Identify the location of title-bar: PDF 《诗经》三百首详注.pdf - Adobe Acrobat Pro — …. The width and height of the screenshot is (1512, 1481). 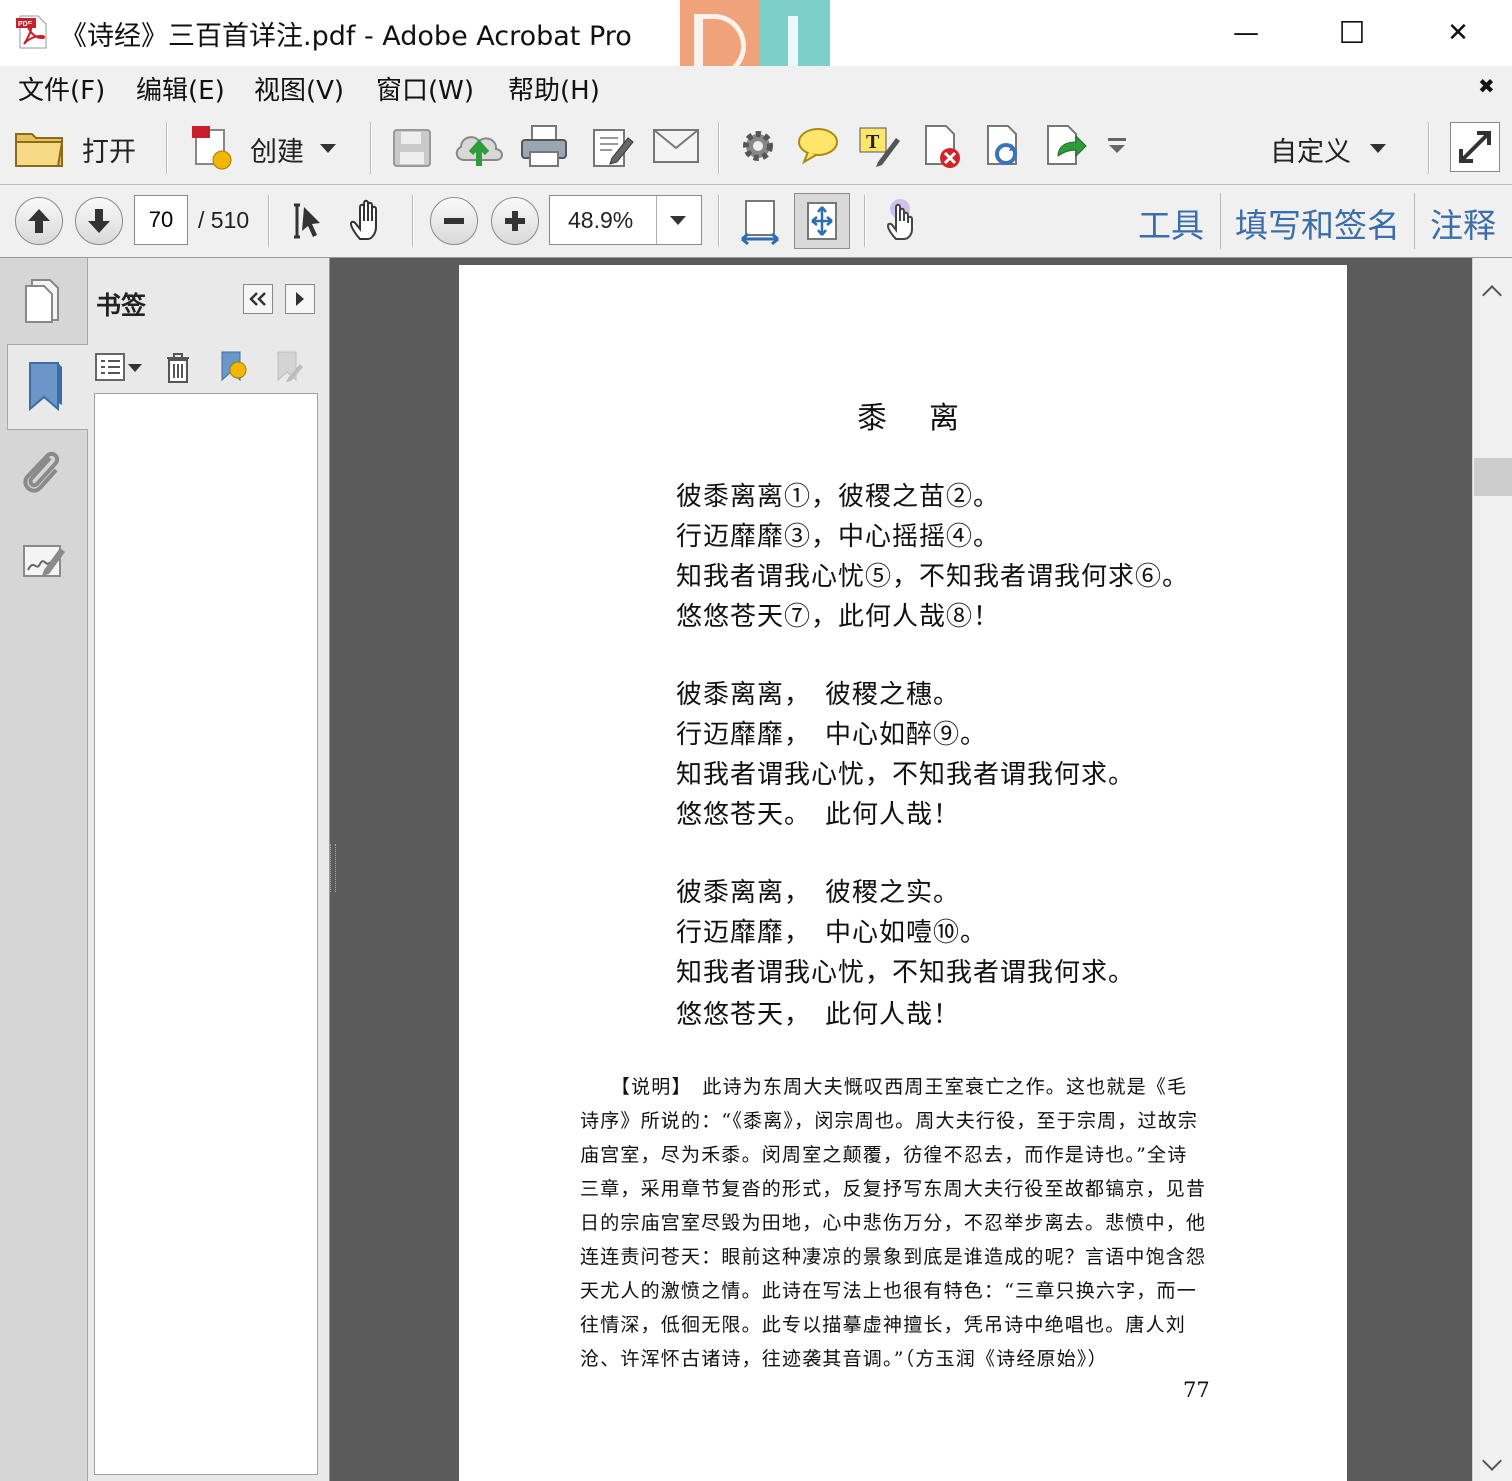
(756, 46).